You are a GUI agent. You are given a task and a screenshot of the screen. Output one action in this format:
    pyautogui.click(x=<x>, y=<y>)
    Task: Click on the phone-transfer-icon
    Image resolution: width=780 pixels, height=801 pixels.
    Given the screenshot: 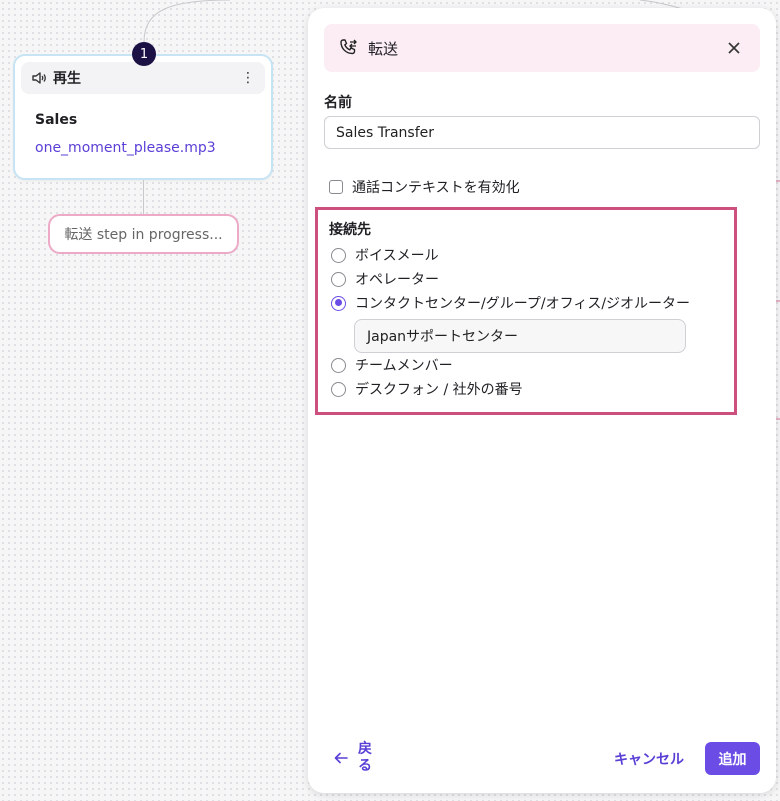 What is the action you would take?
    pyautogui.click(x=348, y=48)
    